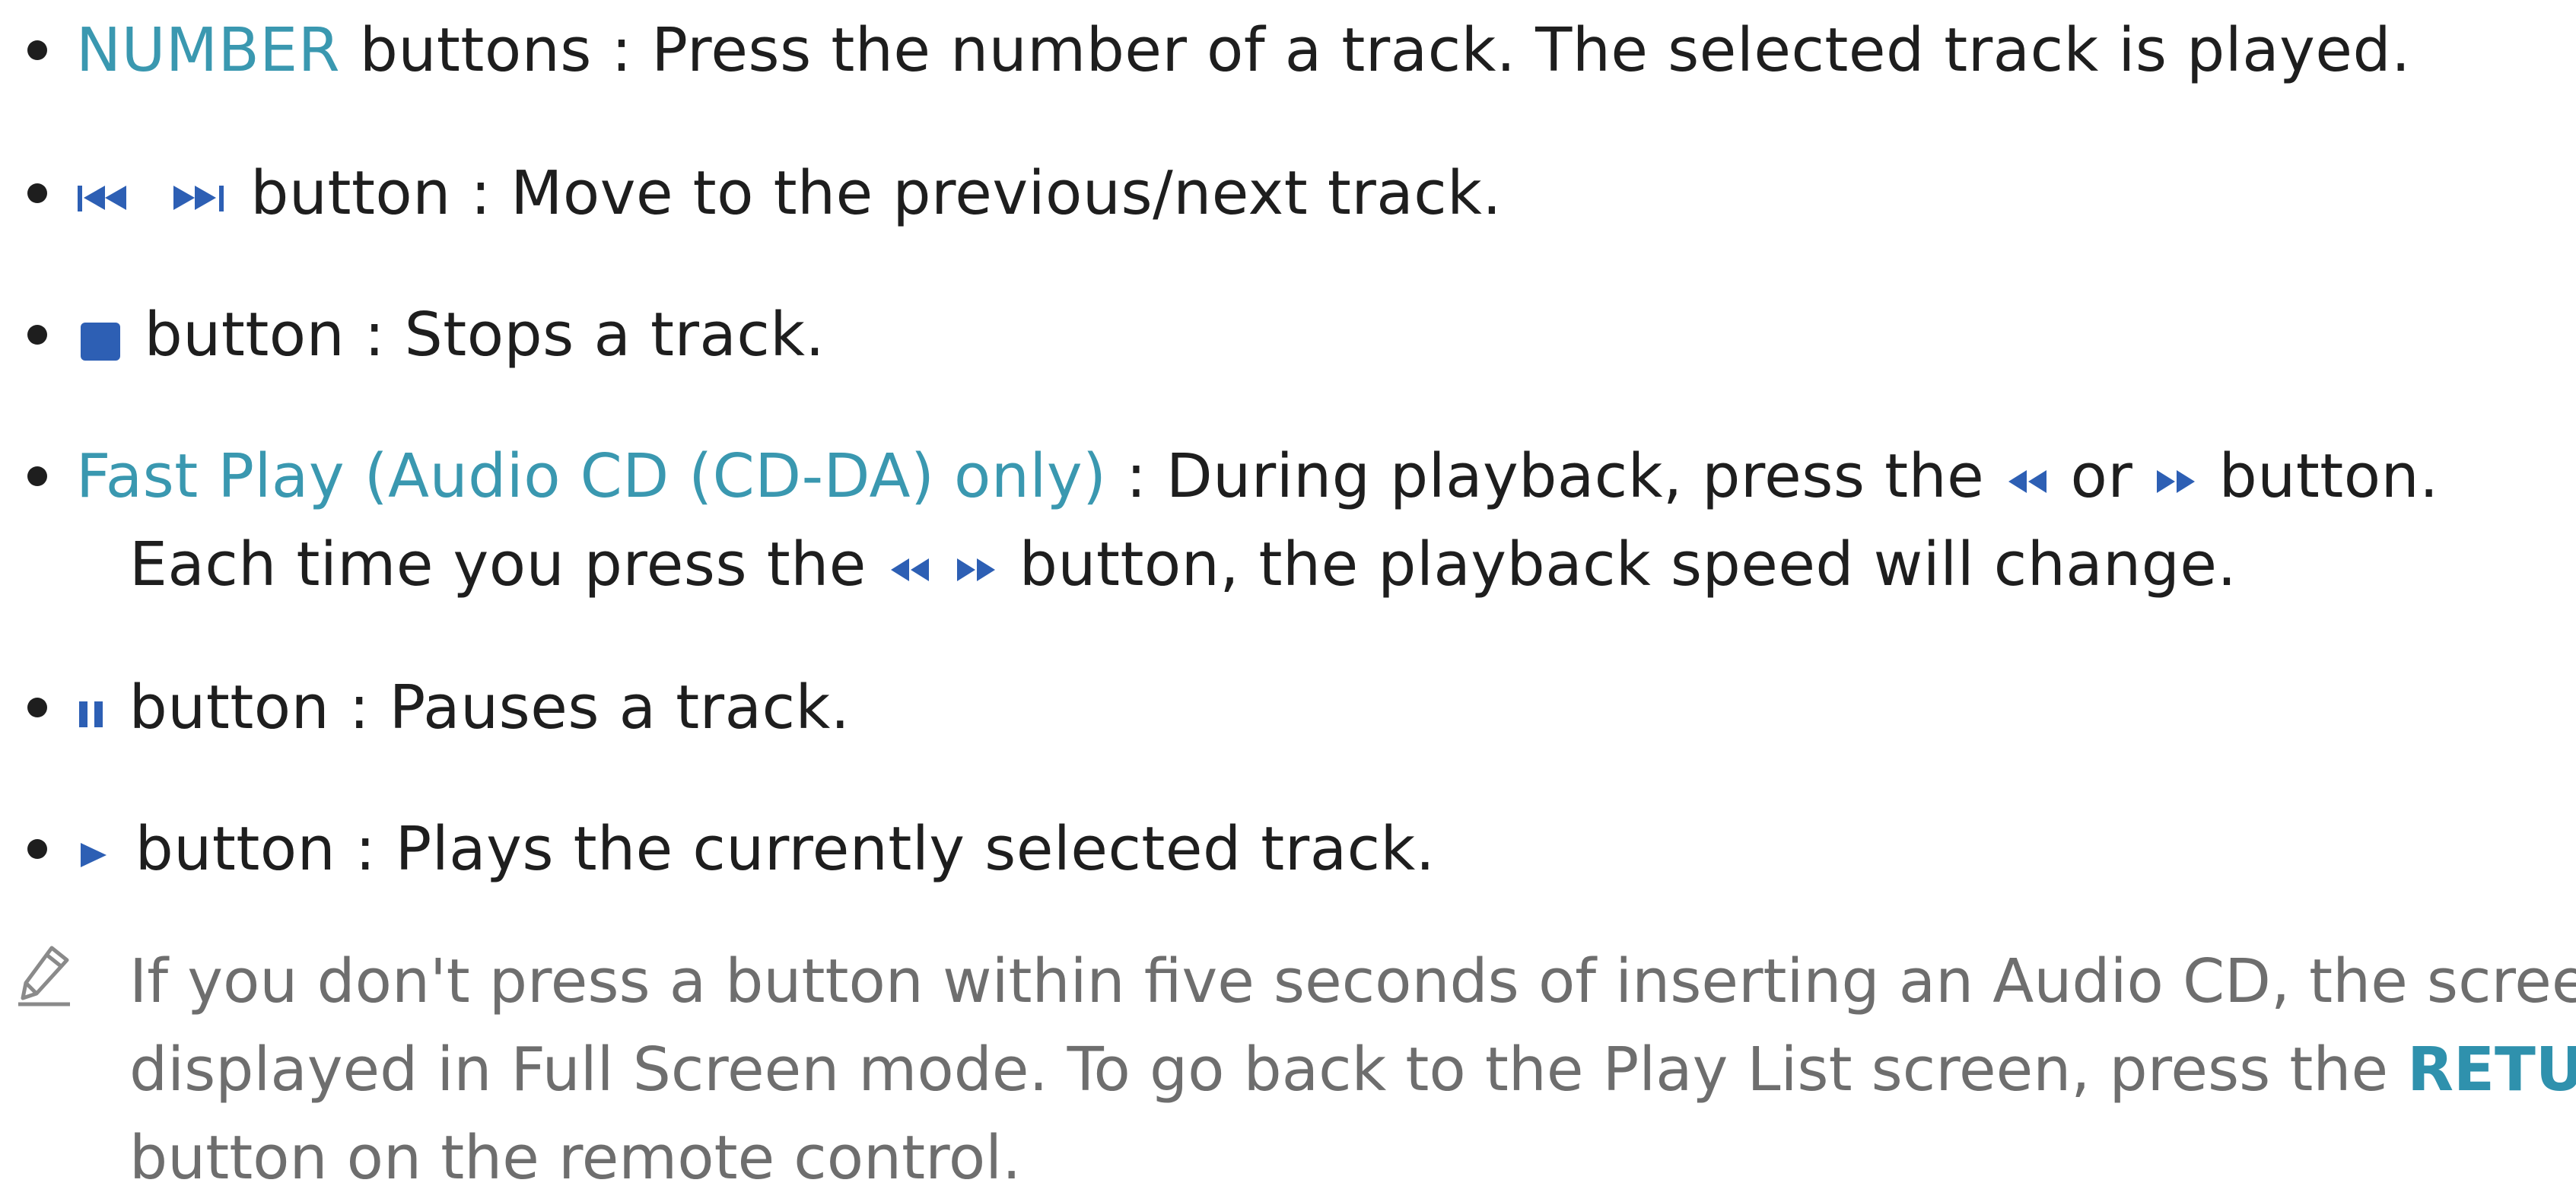 This screenshot has width=2576, height=1202. Describe the element at coordinates (2491, 1070) in the screenshot. I see `return-key-label: RETURN` at that location.